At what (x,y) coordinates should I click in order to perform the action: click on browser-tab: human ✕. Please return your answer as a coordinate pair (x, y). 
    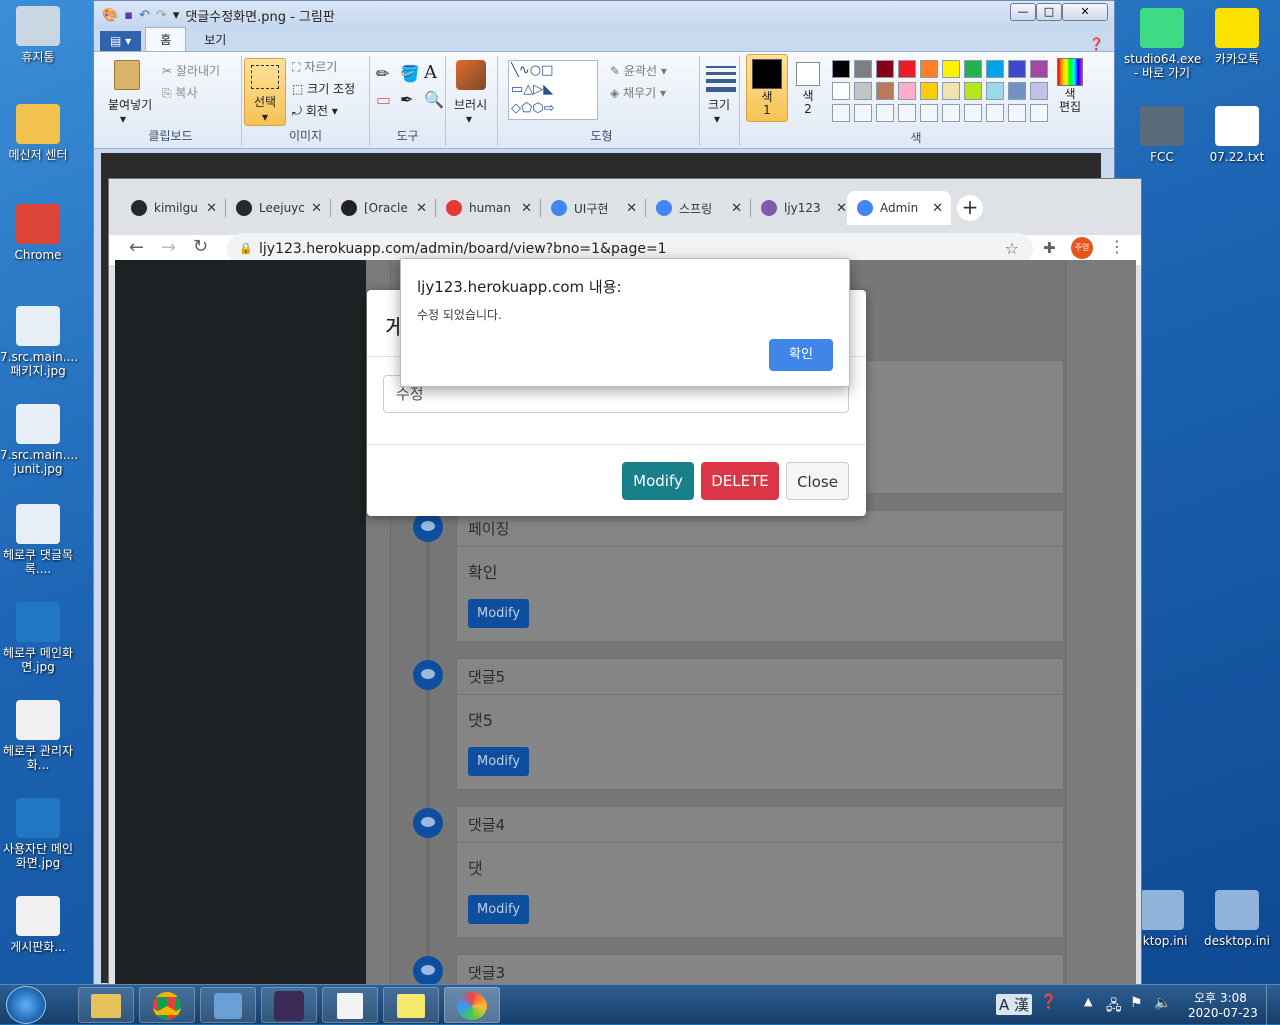
    Looking at the image, I should click on (488, 208).